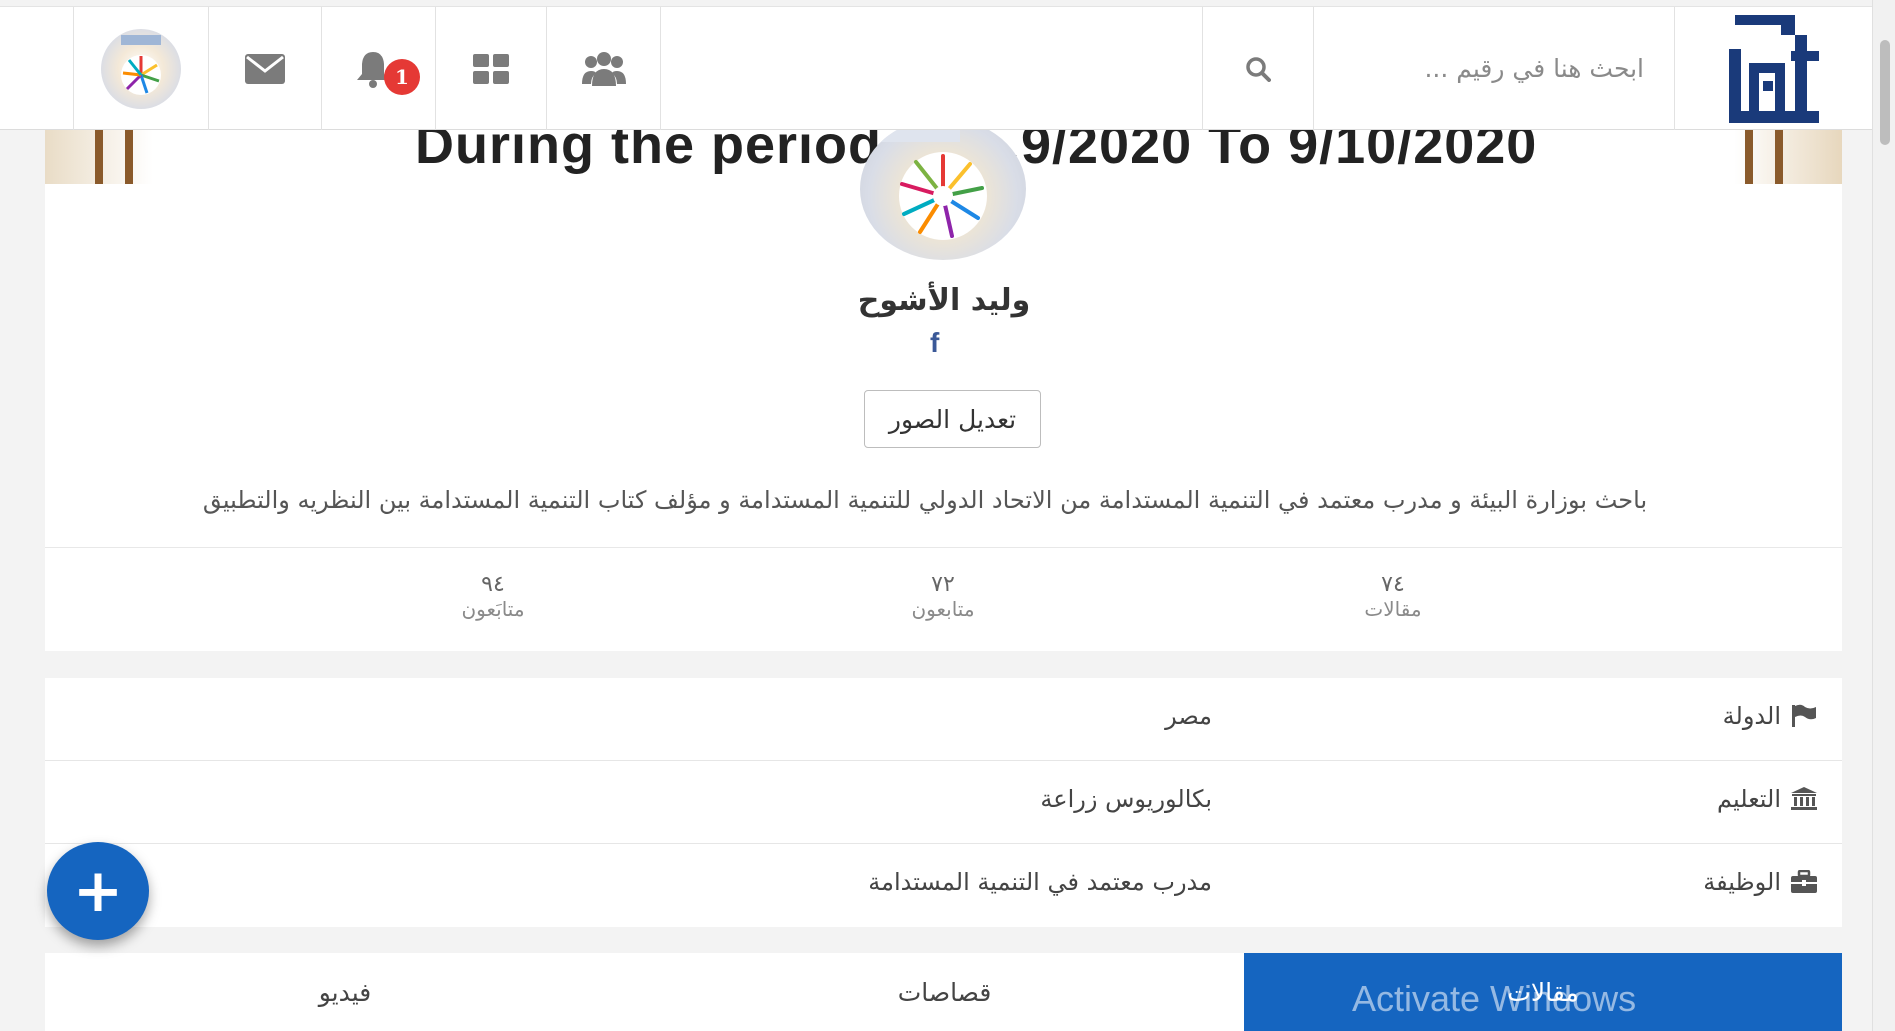 Image resolution: width=1895 pixels, height=1031 pixels. I want to click on apps-grid-icon, so click(491, 68).